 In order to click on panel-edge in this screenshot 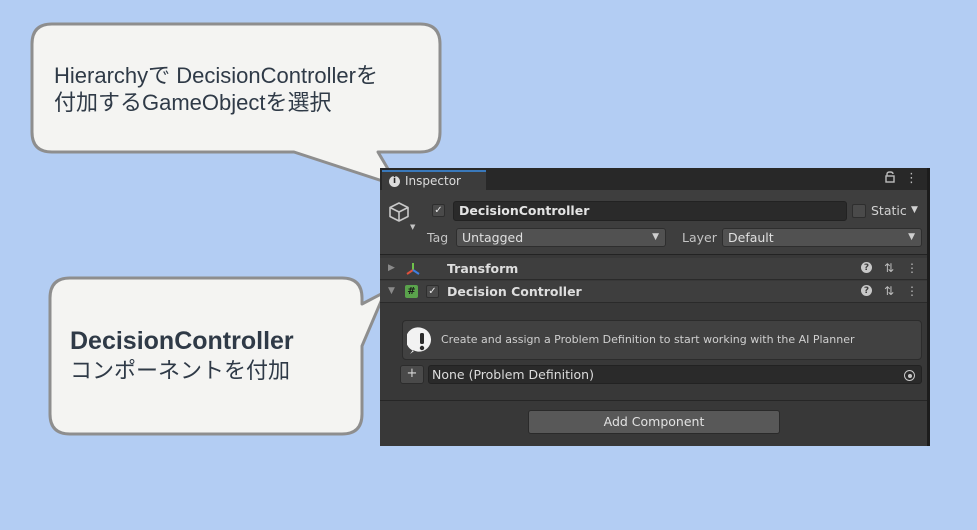, I will do `click(928, 307)`.